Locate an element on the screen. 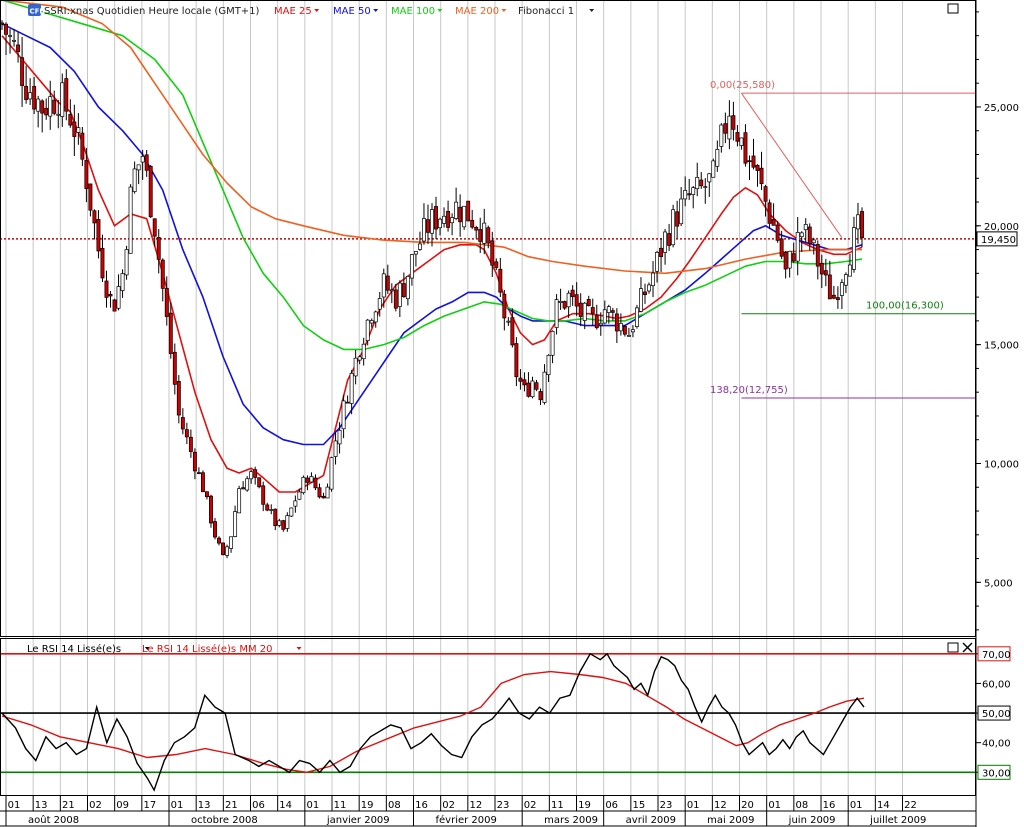 This screenshot has width=1024, height=827. rsi-axis-tick-label: 60,00 is located at coordinates (996, 684).